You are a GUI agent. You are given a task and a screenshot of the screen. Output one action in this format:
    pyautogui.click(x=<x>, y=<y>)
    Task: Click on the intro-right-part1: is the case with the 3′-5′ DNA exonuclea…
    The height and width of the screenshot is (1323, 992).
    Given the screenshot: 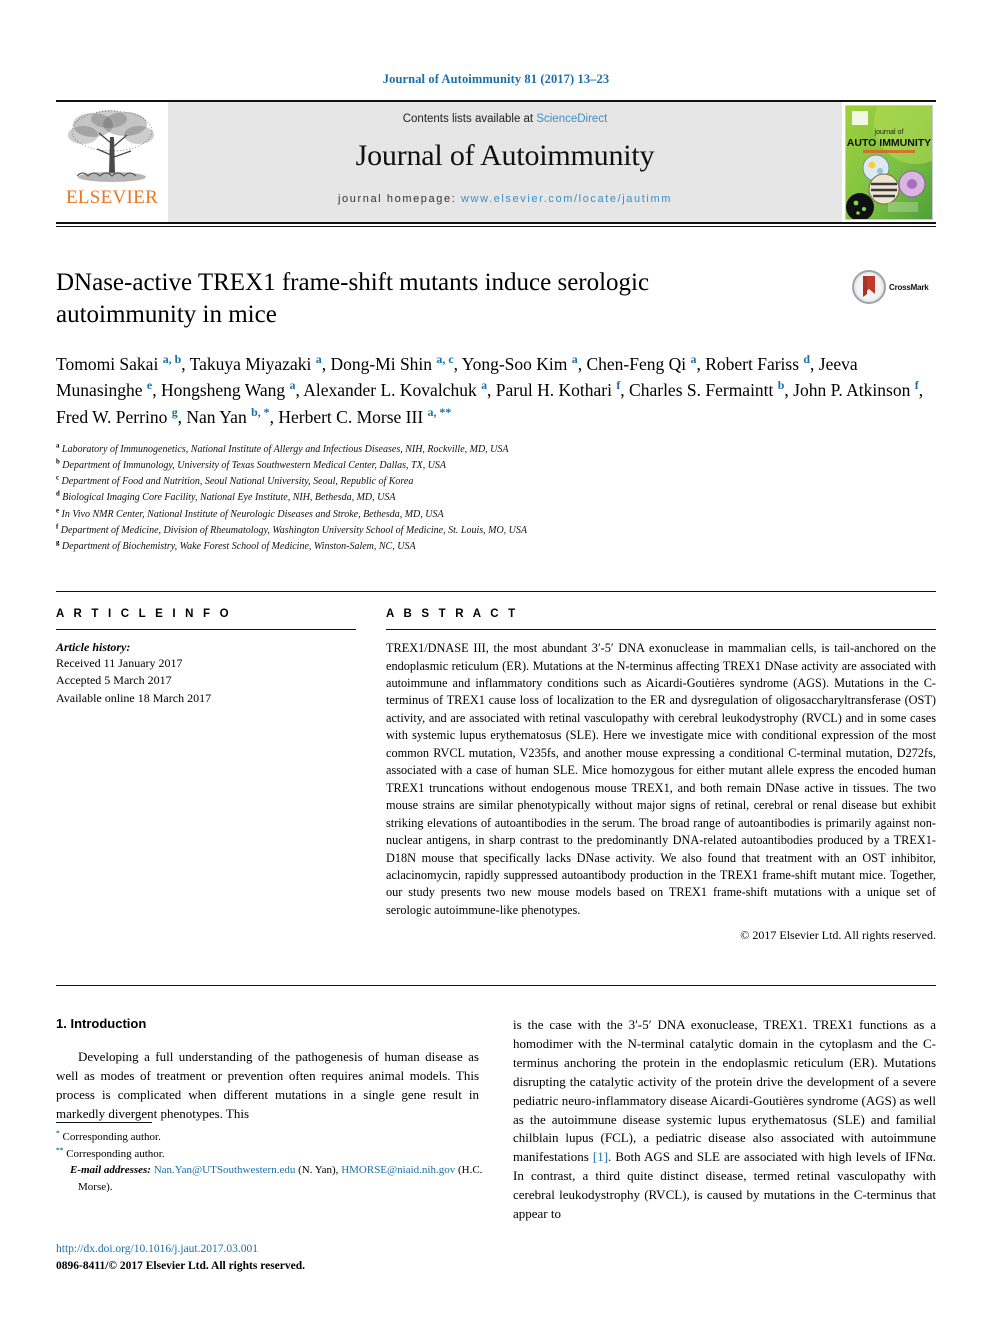 What is the action you would take?
    pyautogui.click(x=724, y=1091)
    